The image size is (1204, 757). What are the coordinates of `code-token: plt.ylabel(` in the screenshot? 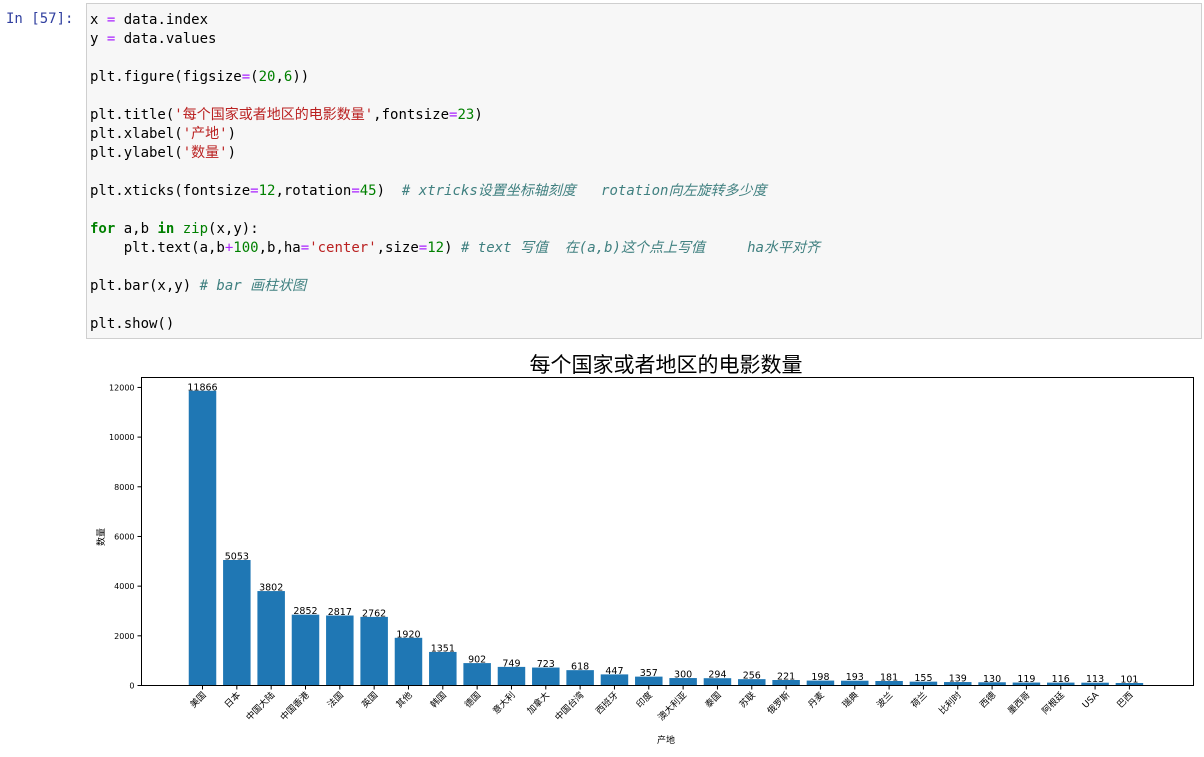 It's located at (136, 153).